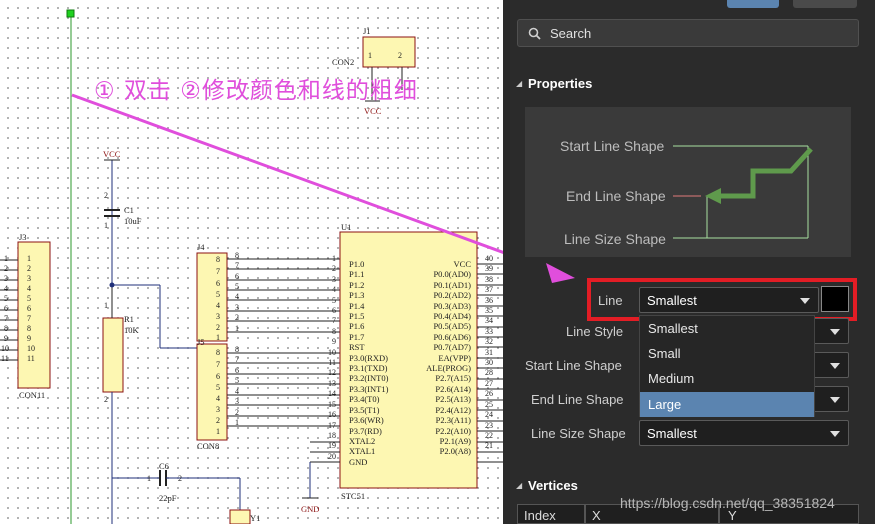 This screenshot has height=524, width=875. Describe the element at coordinates (743, 192) in the screenshot. I see `preview-graphic` at that location.